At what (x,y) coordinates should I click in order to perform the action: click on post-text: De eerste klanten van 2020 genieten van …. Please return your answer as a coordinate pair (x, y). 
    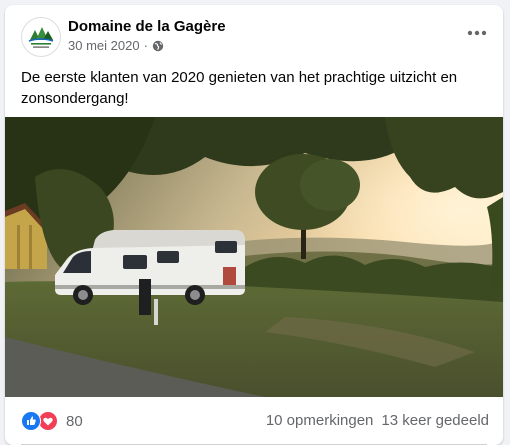
    Looking at the image, I should click on (239, 88).